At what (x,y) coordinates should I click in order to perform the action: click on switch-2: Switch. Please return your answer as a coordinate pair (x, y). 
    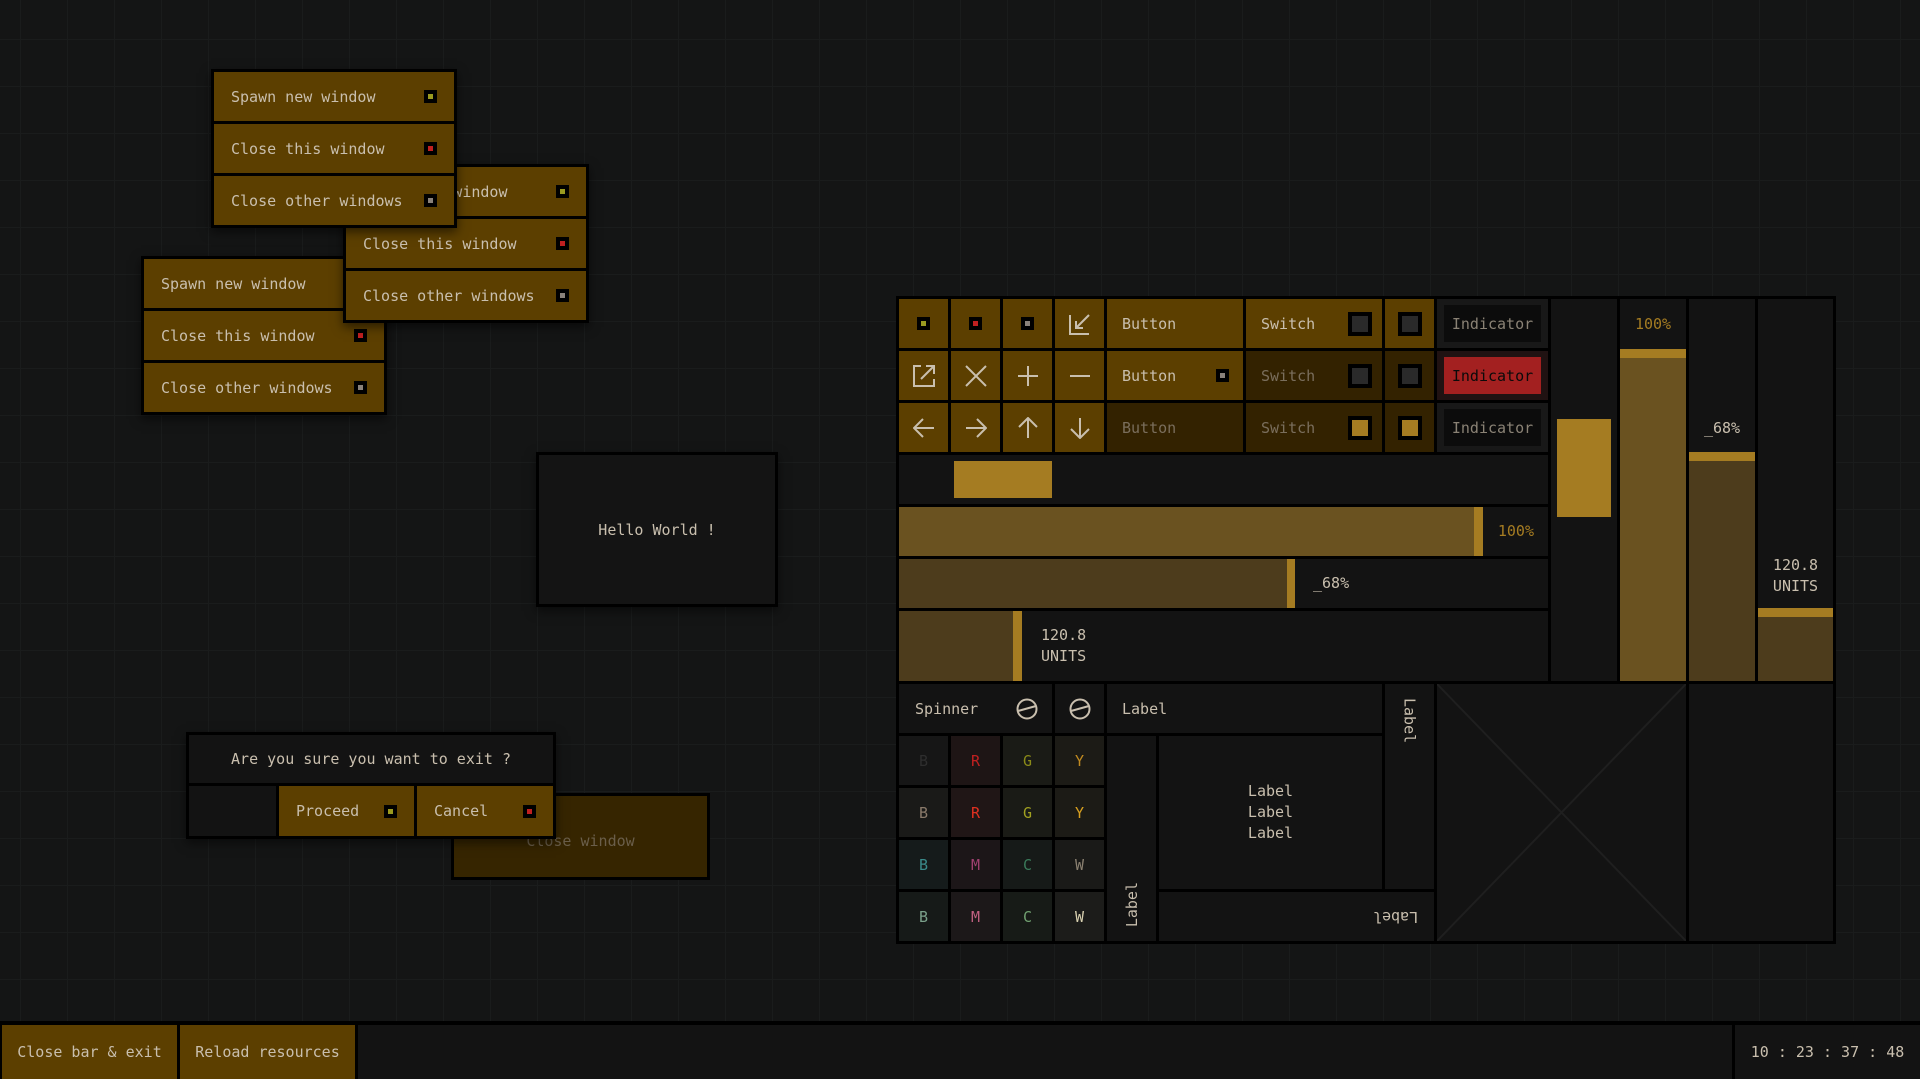
    Looking at the image, I should click on (1314, 375).